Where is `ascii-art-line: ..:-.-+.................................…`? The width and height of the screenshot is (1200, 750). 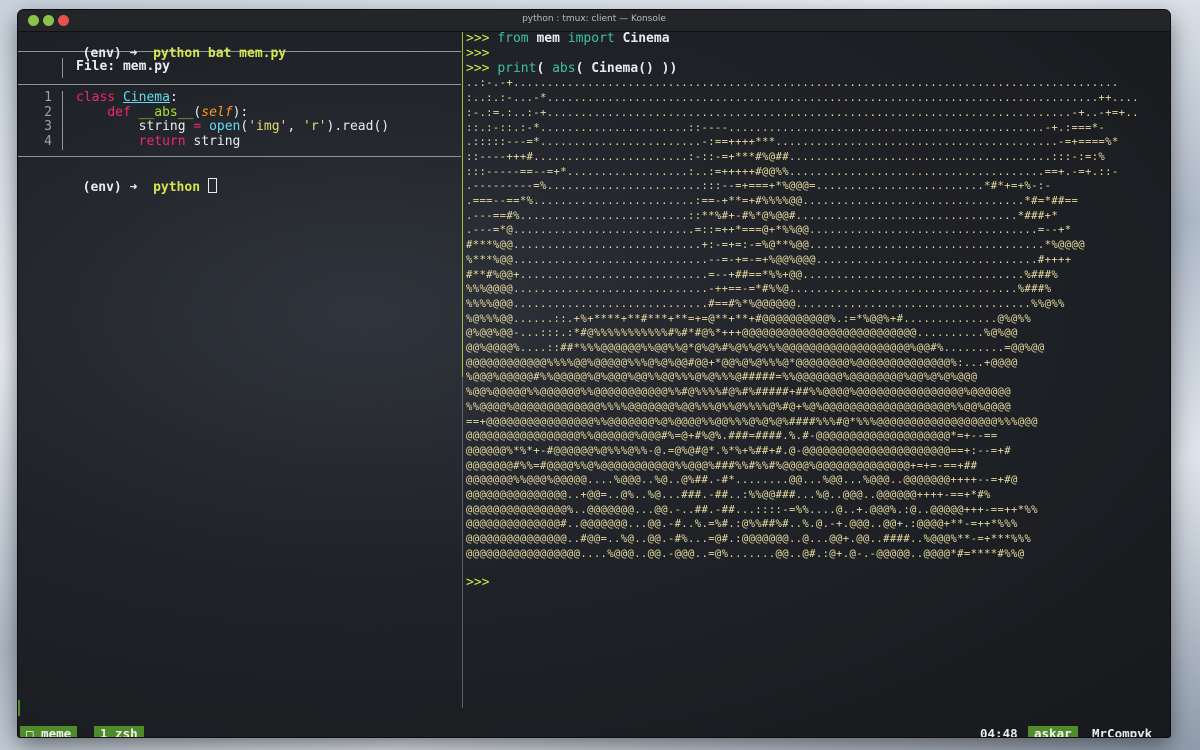 ascii-art-line: ..:-.-+.................................… is located at coordinates (792, 83).